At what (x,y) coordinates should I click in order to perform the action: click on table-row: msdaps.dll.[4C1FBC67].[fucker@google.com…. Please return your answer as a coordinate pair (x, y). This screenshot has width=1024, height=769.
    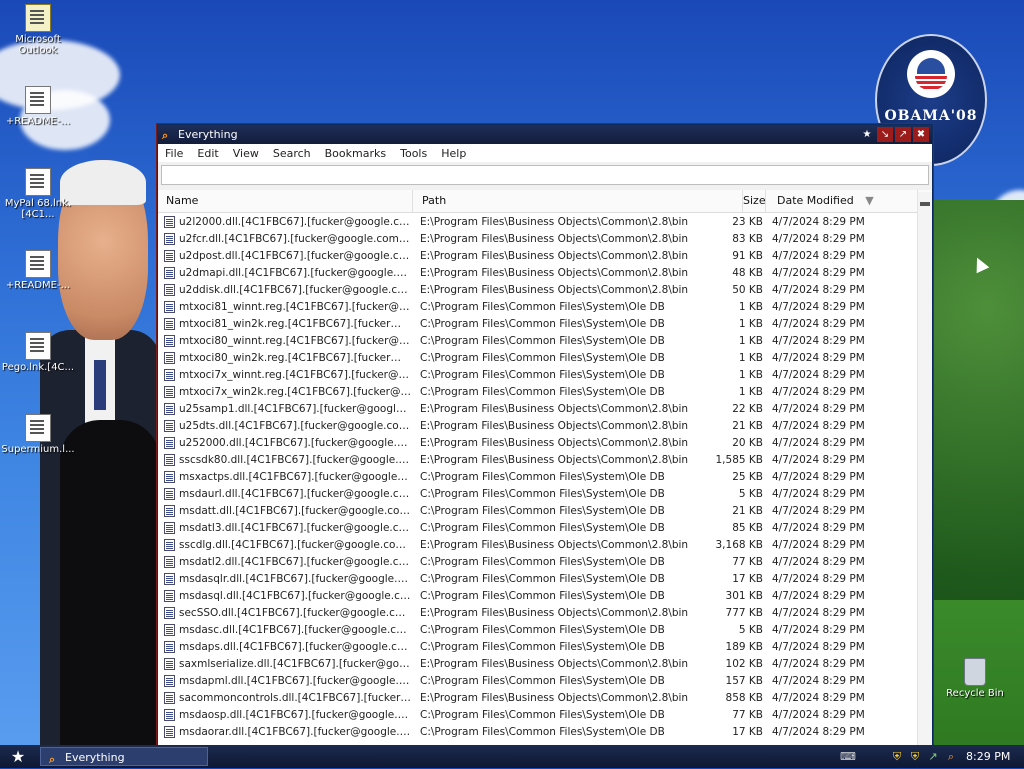
    Looking at the image, I should click on (538, 647).